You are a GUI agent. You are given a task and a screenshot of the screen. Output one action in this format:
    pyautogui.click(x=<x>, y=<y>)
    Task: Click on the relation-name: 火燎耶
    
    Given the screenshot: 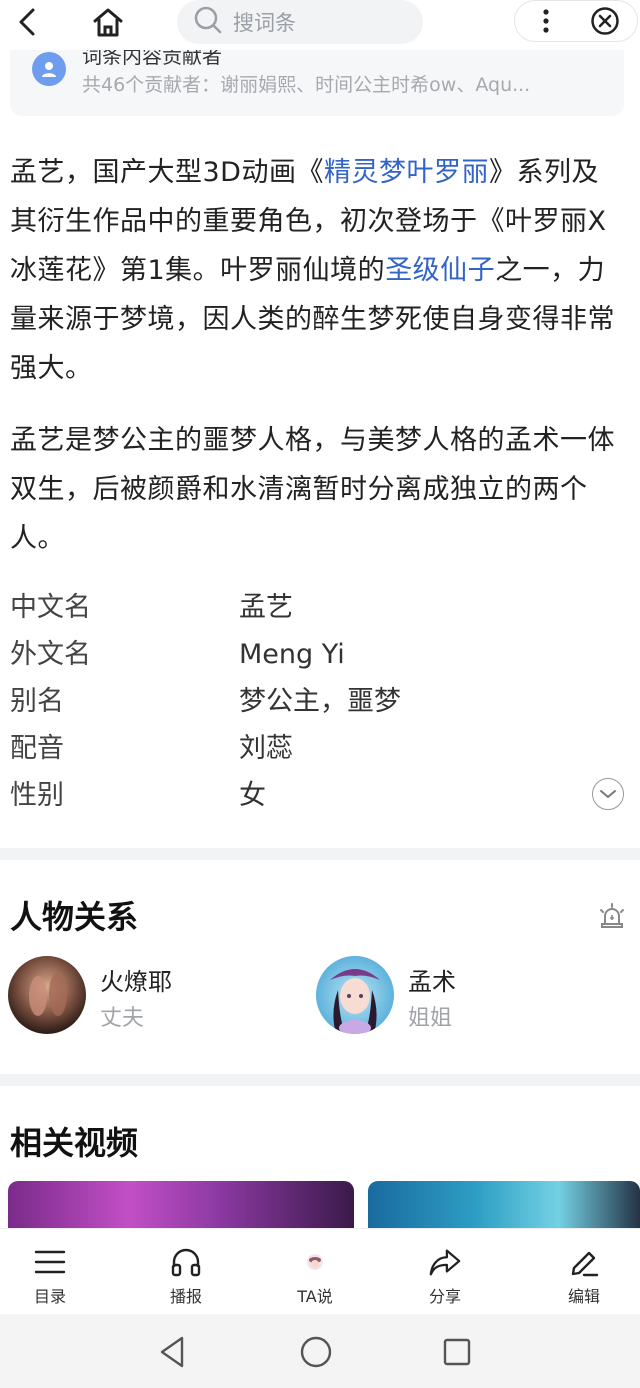 What is the action you would take?
    pyautogui.click(x=136, y=982)
    